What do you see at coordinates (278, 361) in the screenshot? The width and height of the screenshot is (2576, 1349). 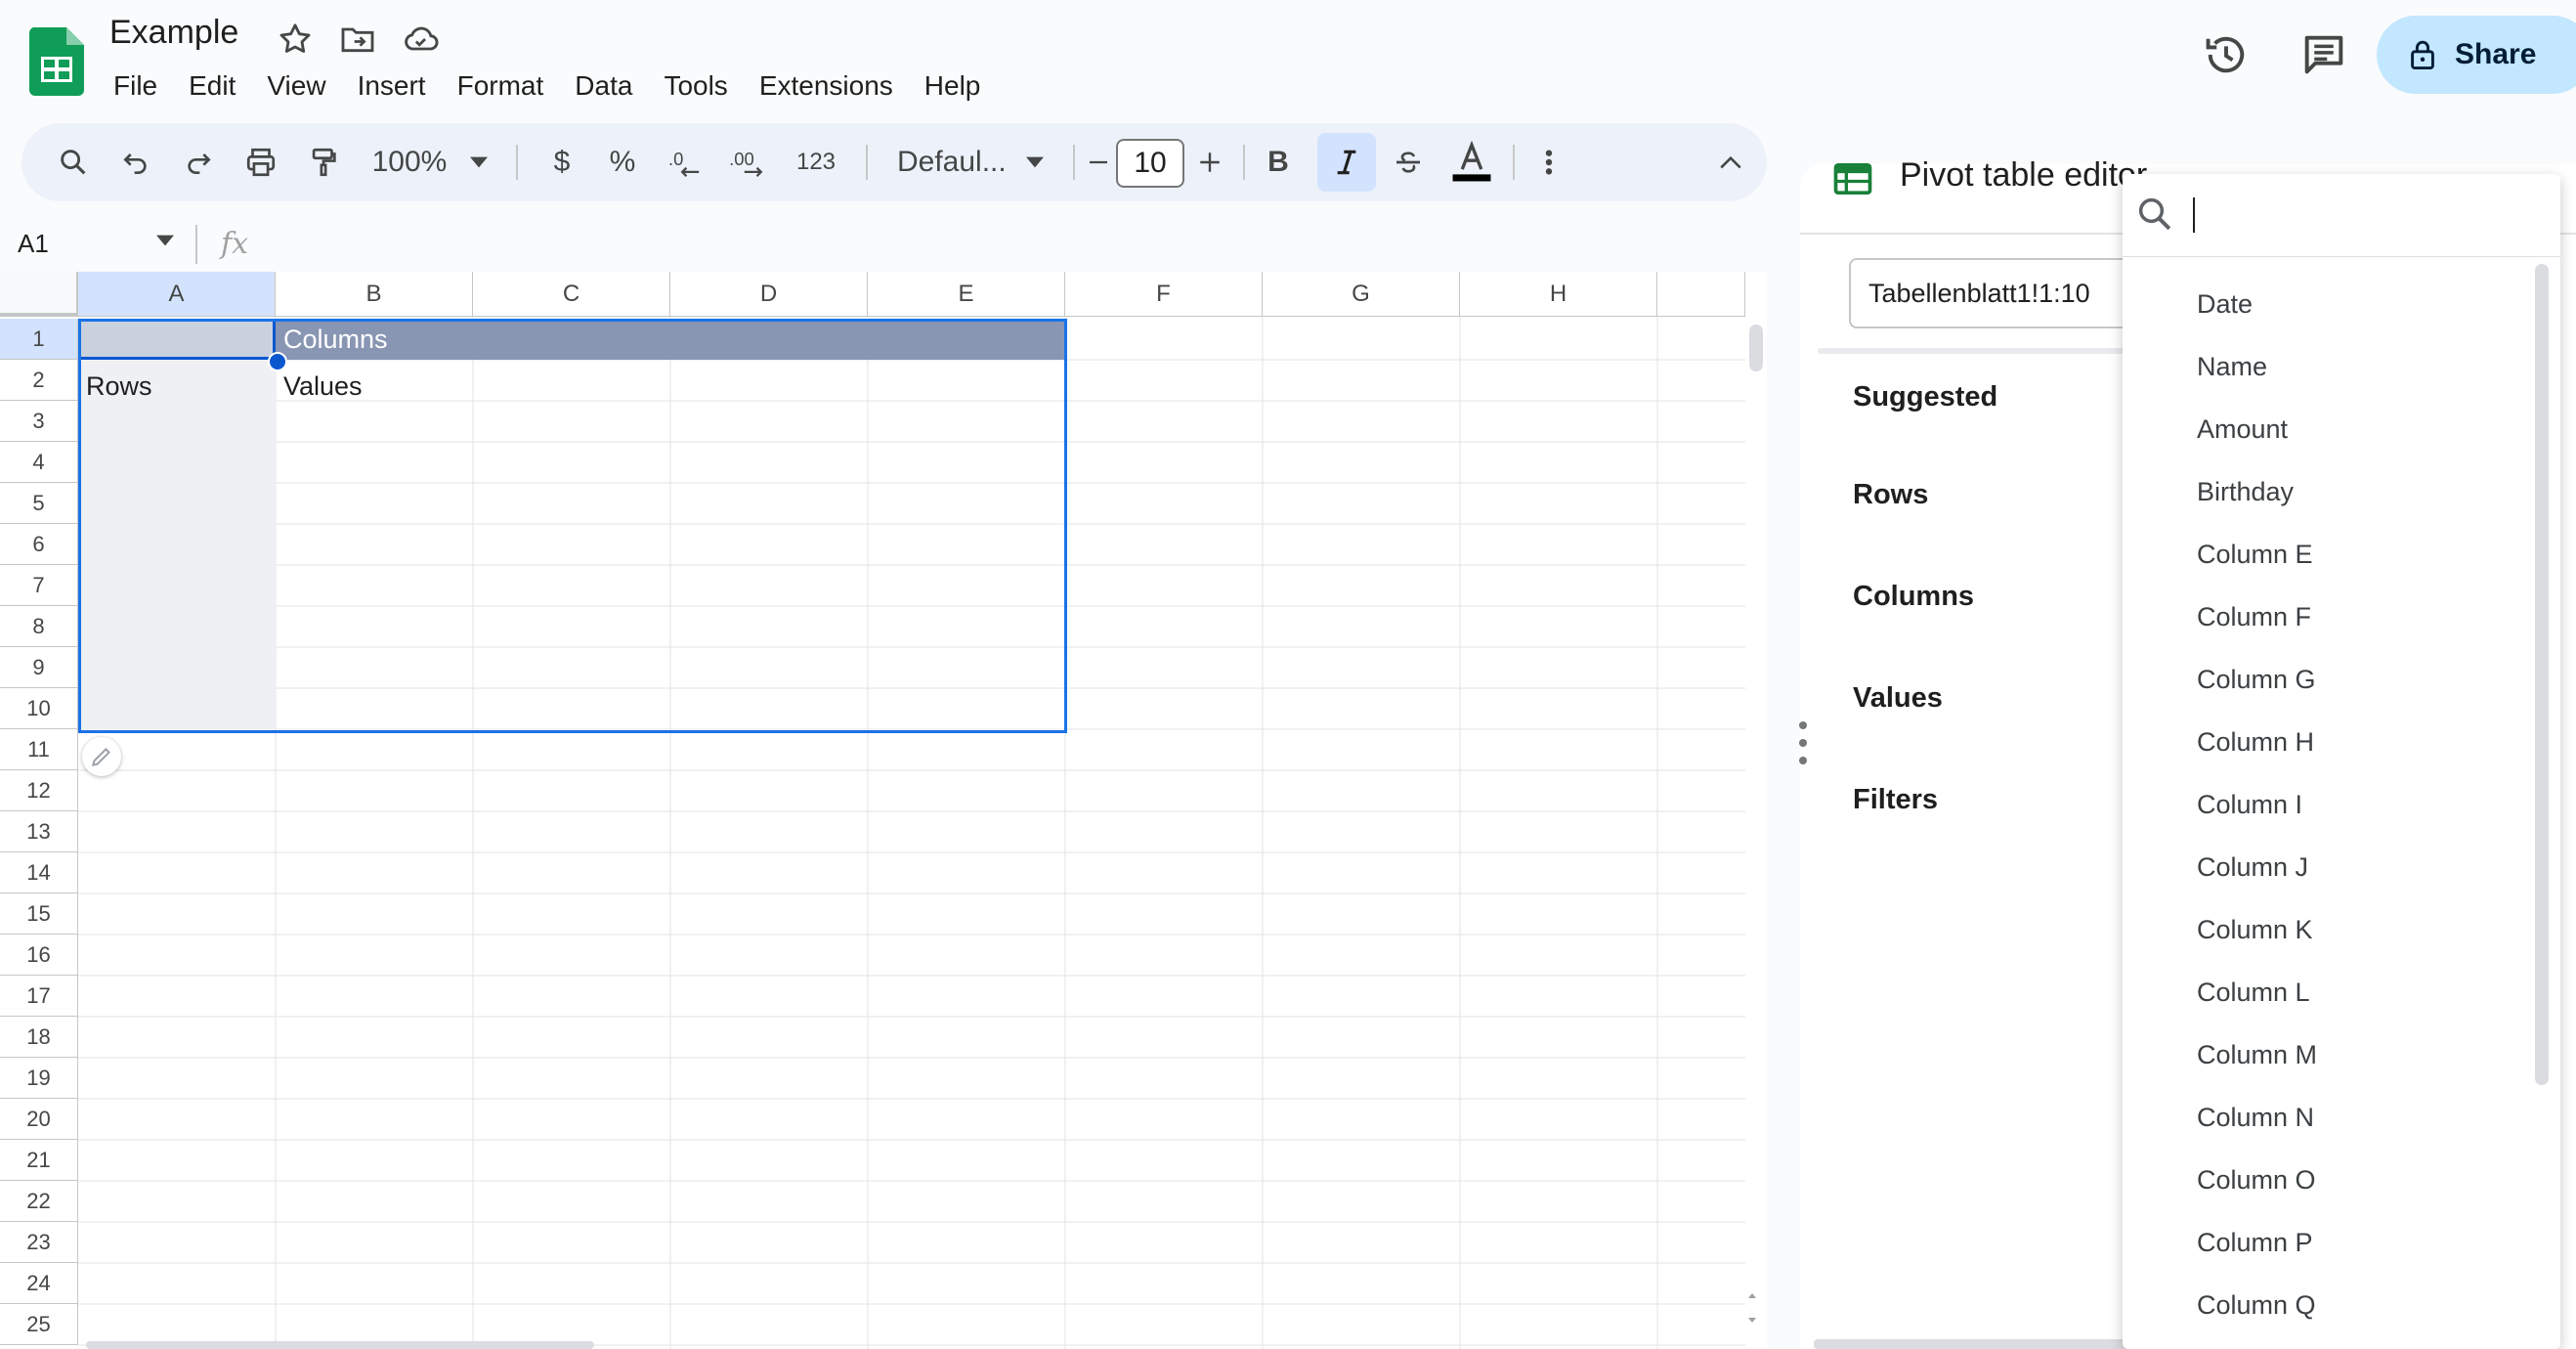 I see `fill-handle` at bounding box center [278, 361].